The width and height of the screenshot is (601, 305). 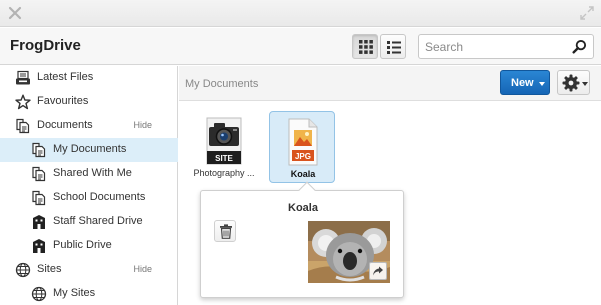 What do you see at coordinates (92, 173) in the screenshot?
I see `sidebar-item-label: Shared With Me` at bounding box center [92, 173].